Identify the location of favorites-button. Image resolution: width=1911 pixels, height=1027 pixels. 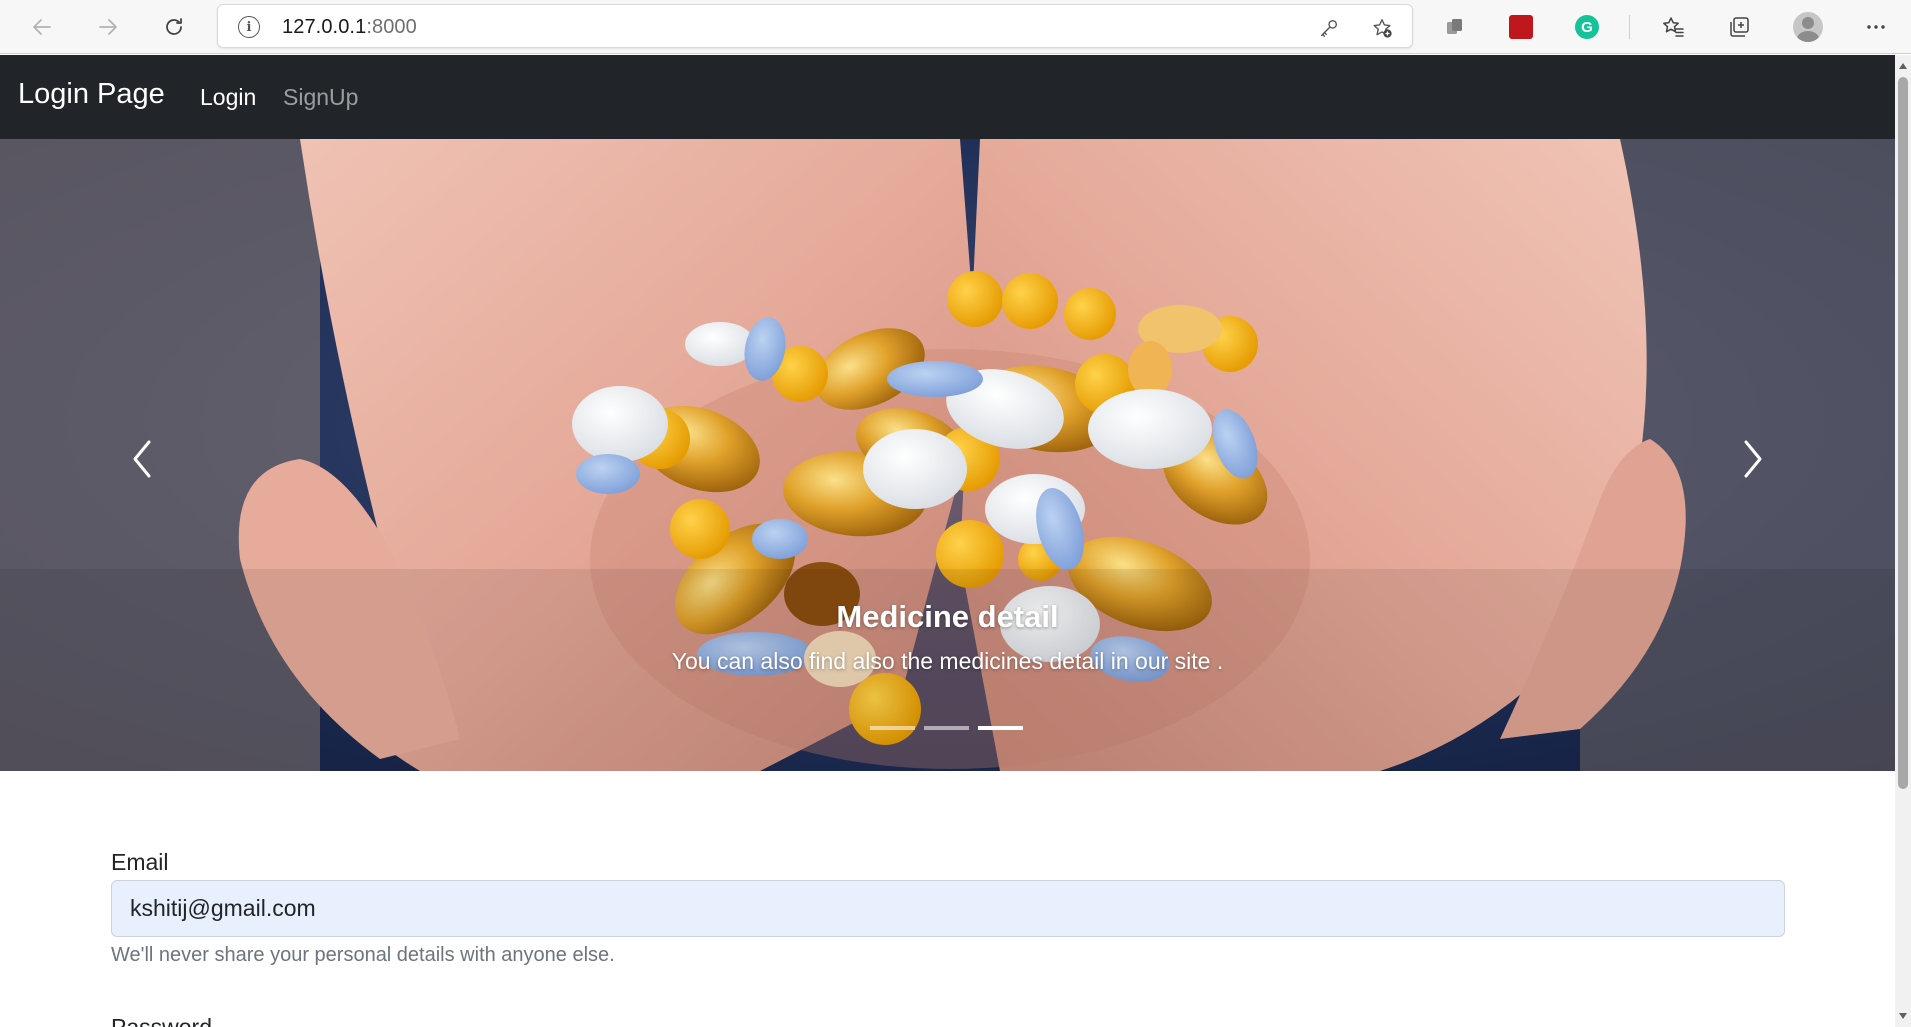
(1673, 27).